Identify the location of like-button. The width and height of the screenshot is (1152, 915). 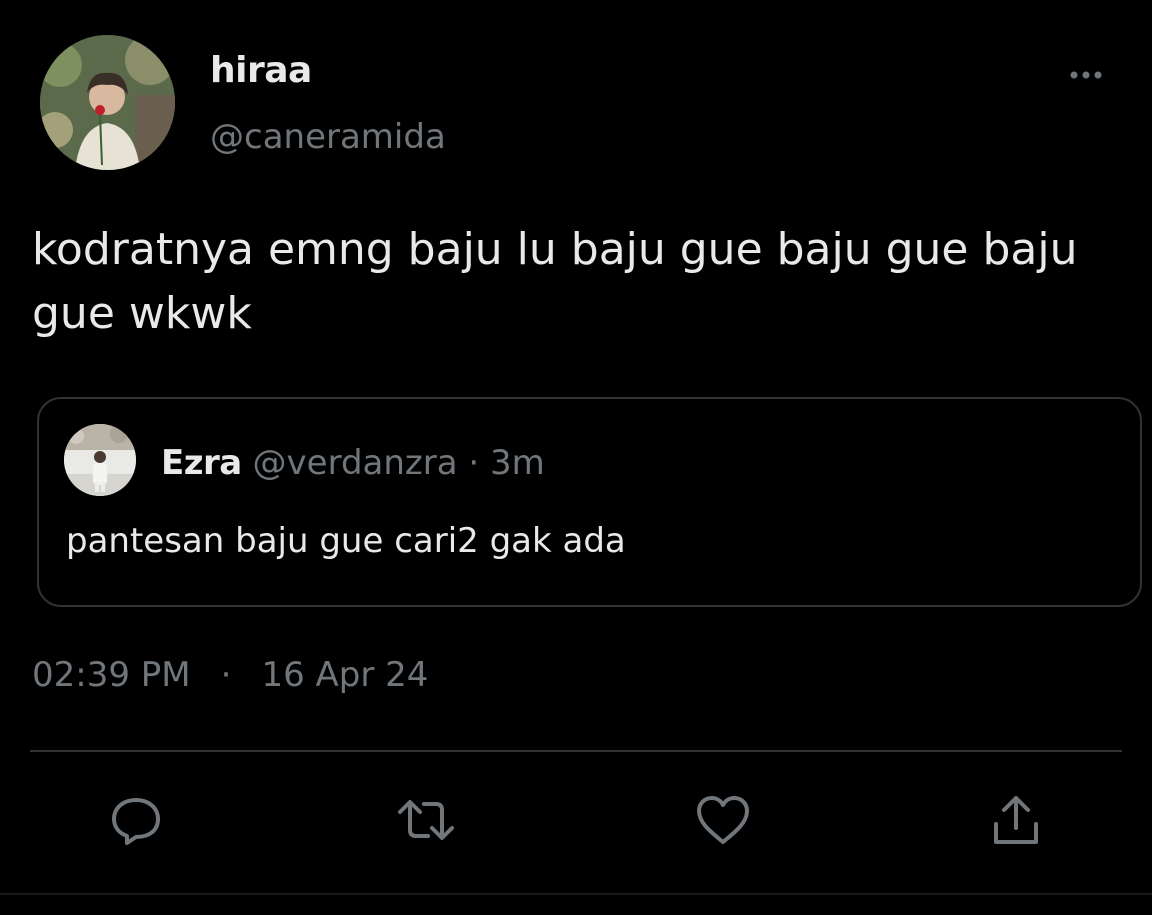
(723, 820).